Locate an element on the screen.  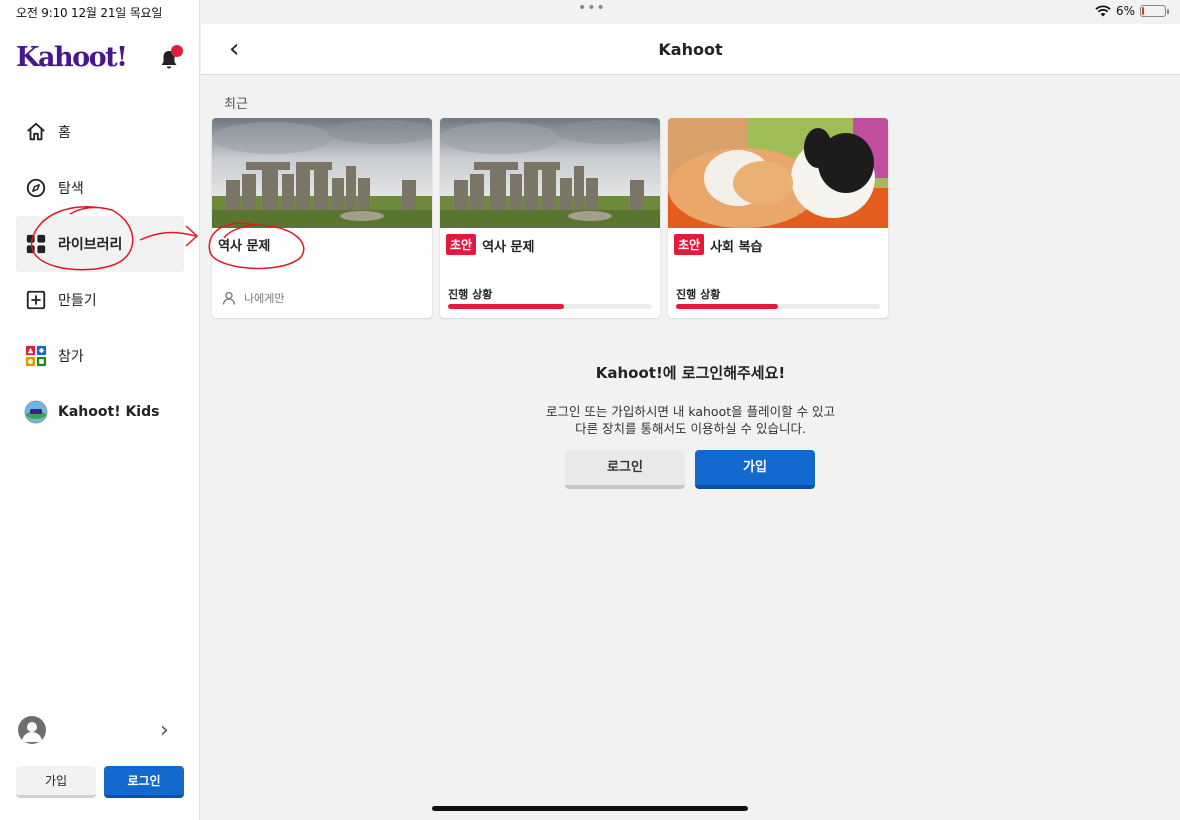
status-bar: 오전 9:10 12월 21일 목요일 ••• 6% is located at coordinates (590, 12).